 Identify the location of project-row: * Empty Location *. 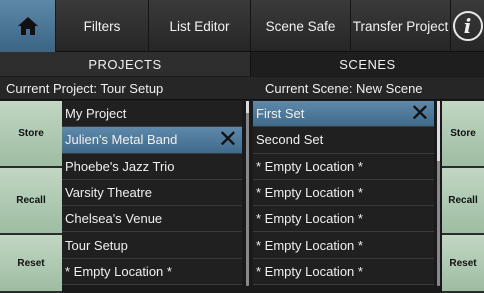
(152, 272).